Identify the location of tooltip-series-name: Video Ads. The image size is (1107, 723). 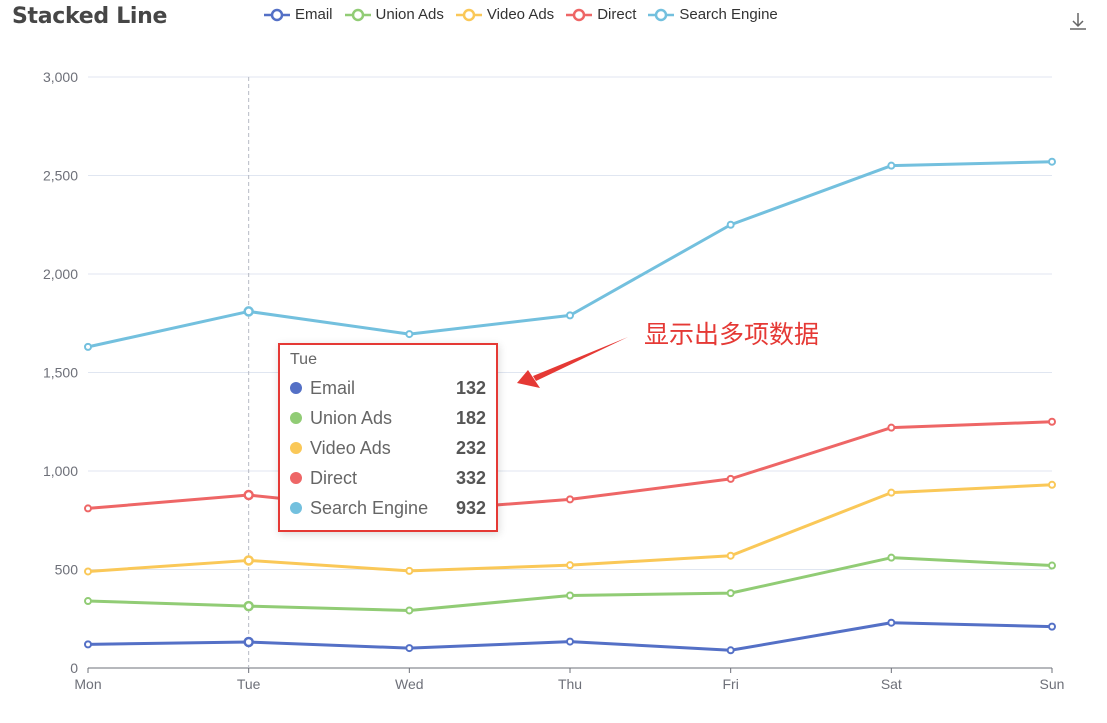
(350, 447).